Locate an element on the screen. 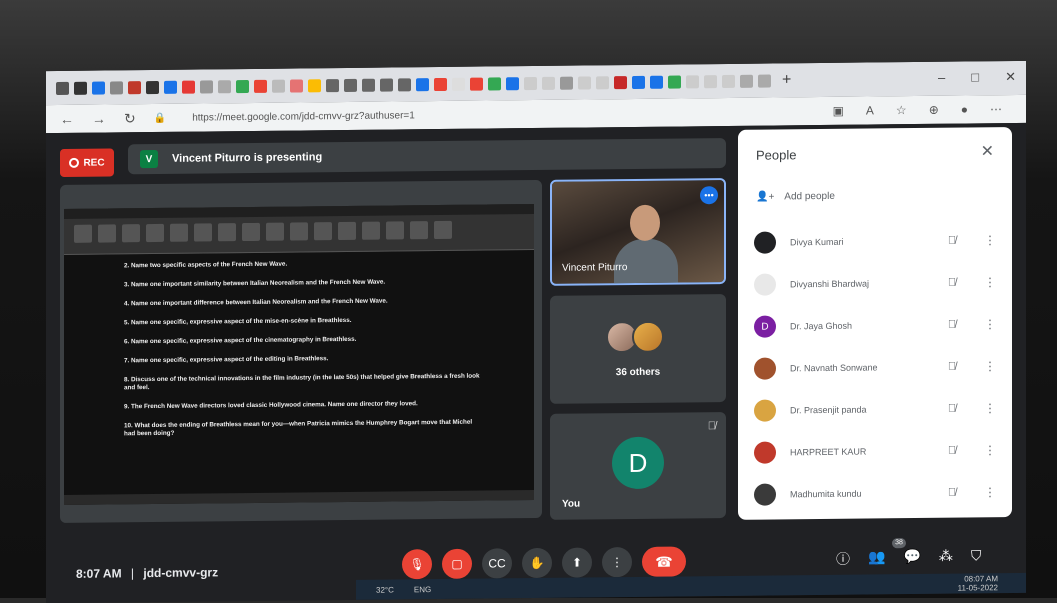 This screenshot has width=1057, height=603. more-menu-icon: ⋯ is located at coordinates (996, 109).